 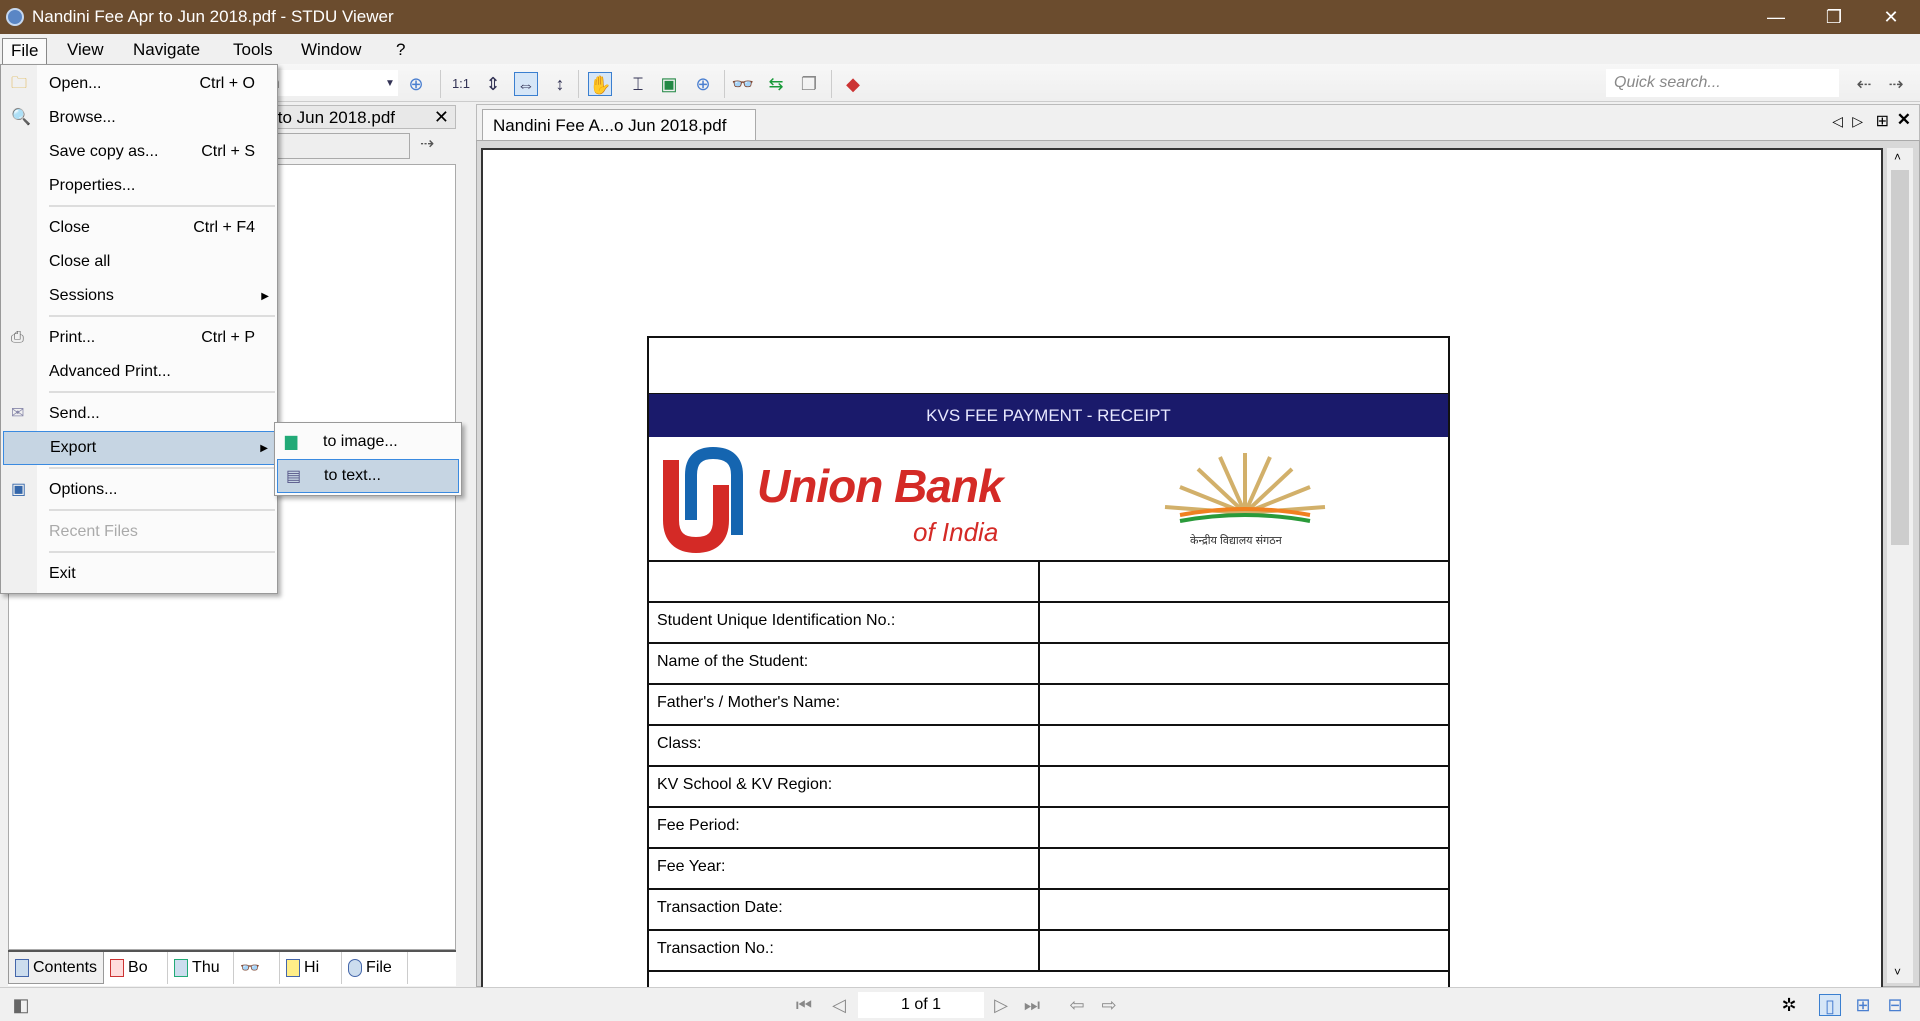 I want to click on app-icon, so click(x=15, y=17).